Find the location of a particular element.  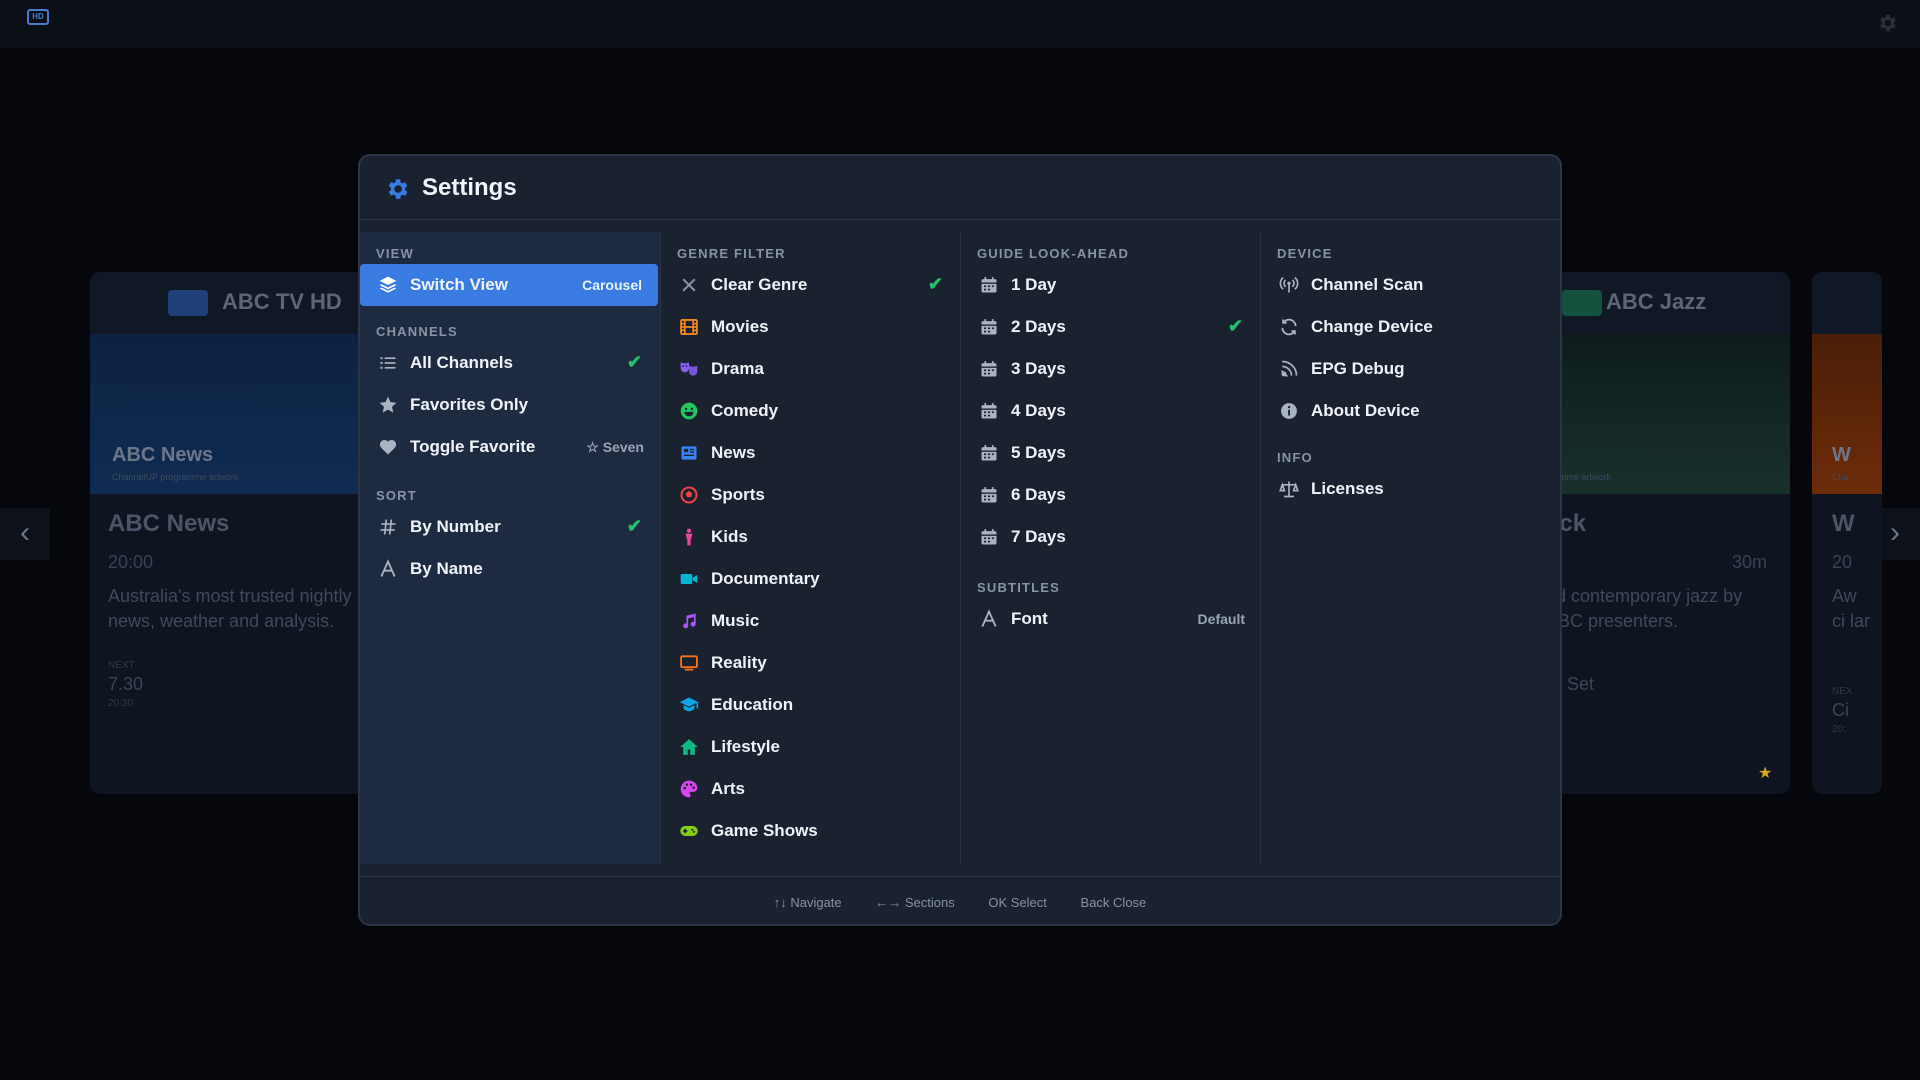

section-title-lookahead: Guide Look-Ahead is located at coordinates (1053, 253).